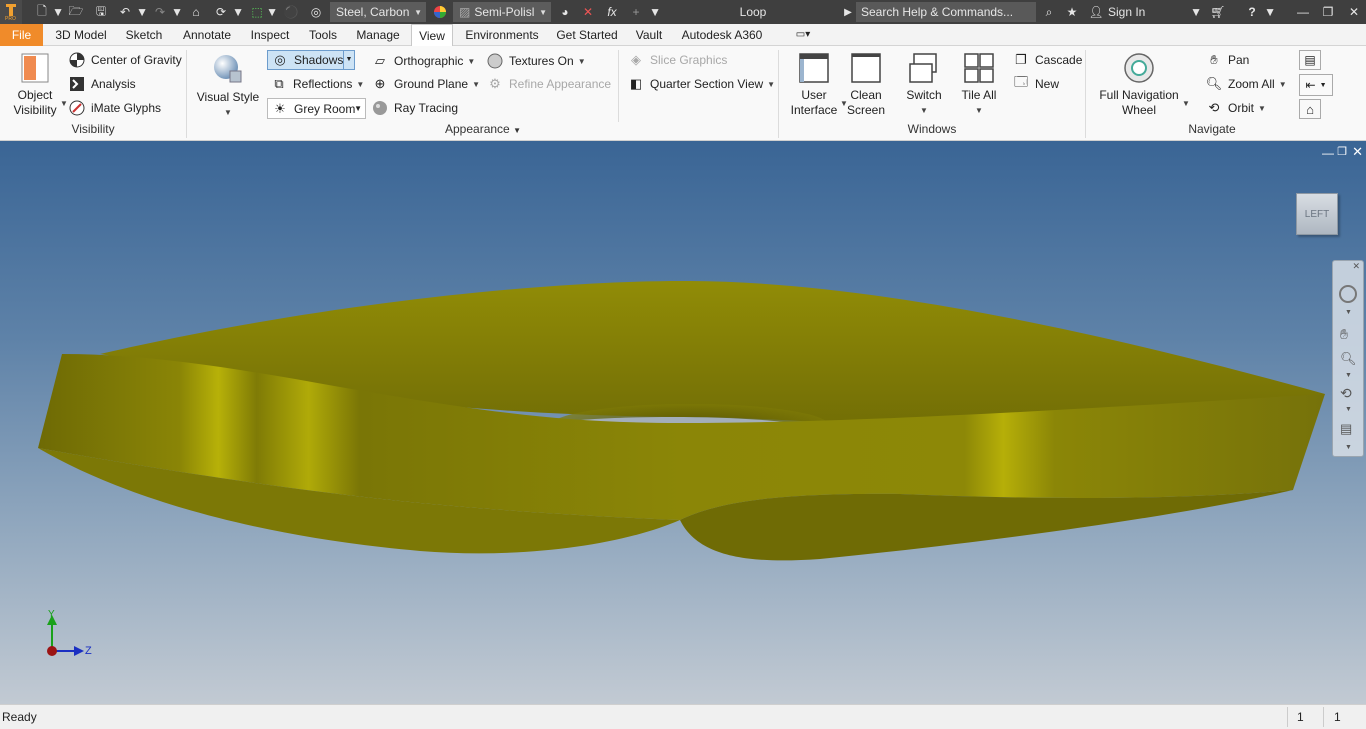  I want to click on new-file-dropdown-icon: ▼, so click(58, 12).